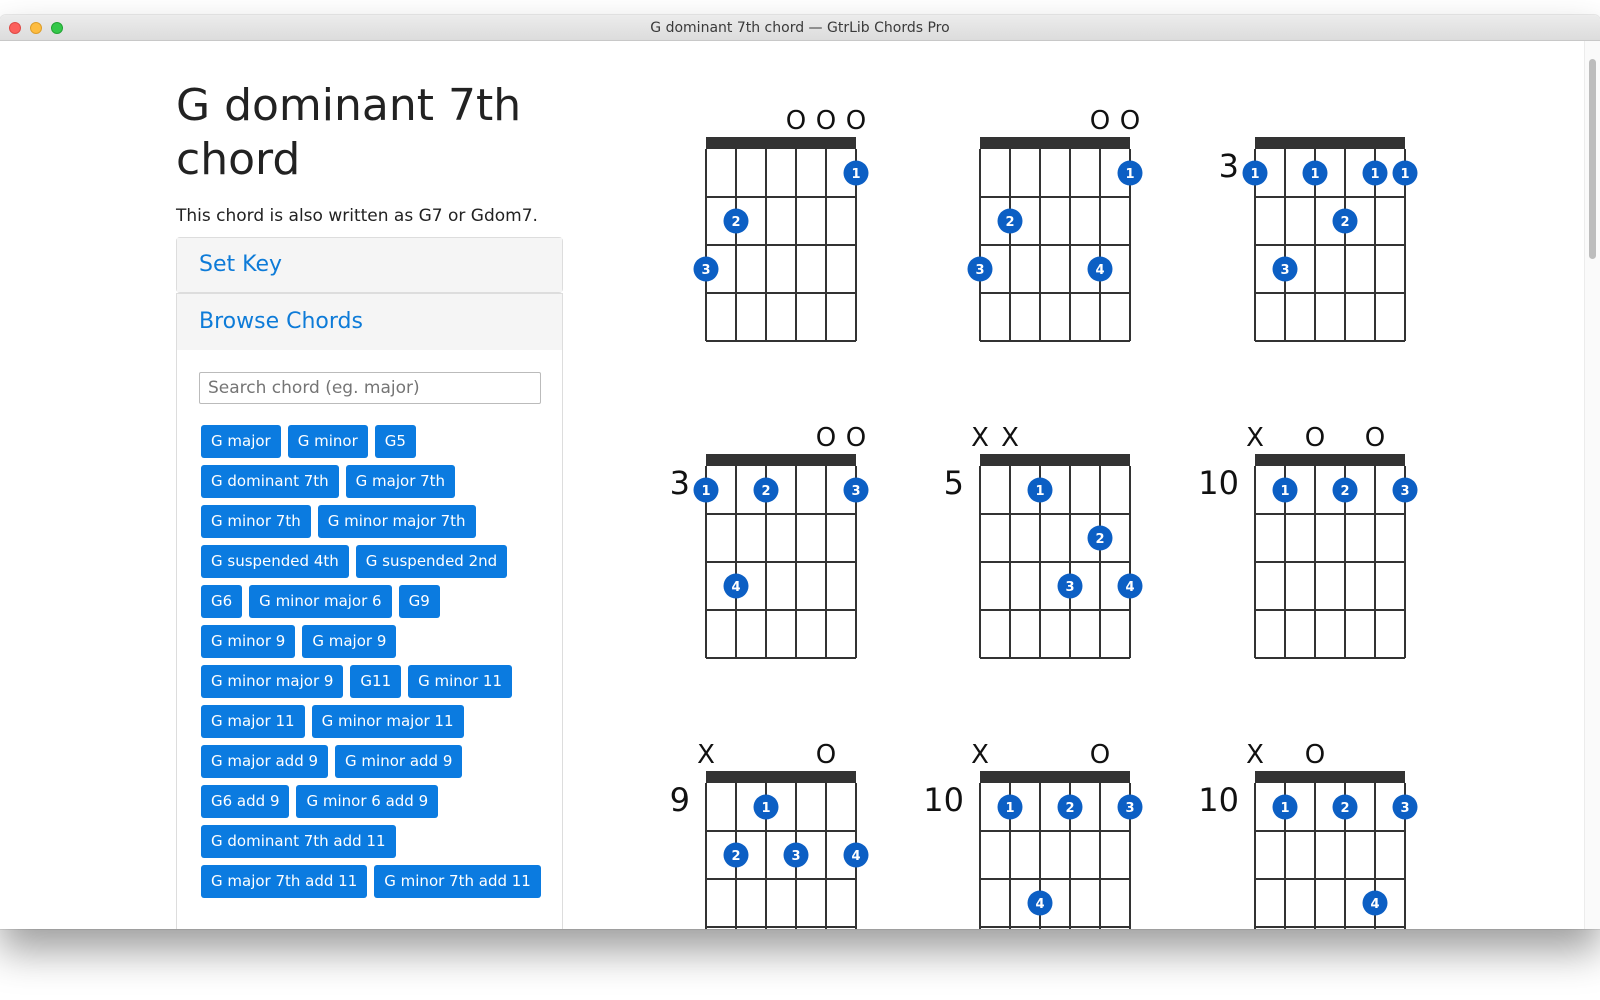 This screenshot has height=1000, width=1600. Describe the element at coordinates (298, 841) in the screenshot. I see `chord-button: G dominant 7th add 11` at that location.